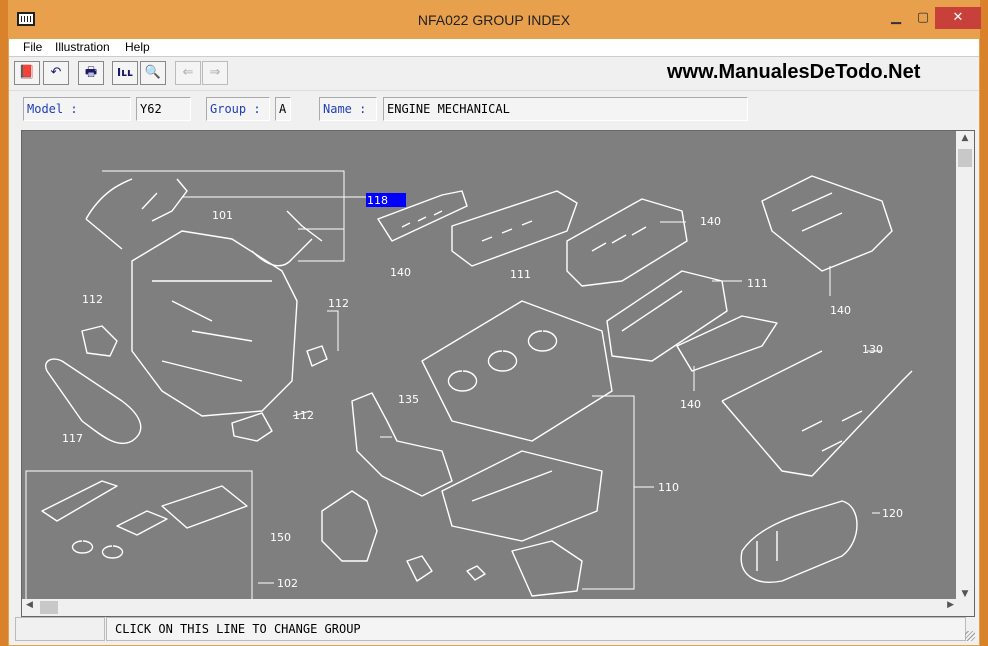  What do you see at coordinates (958, 18) in the screenshot?
I see `close-button: ✕` at bounding box center [958, 18].